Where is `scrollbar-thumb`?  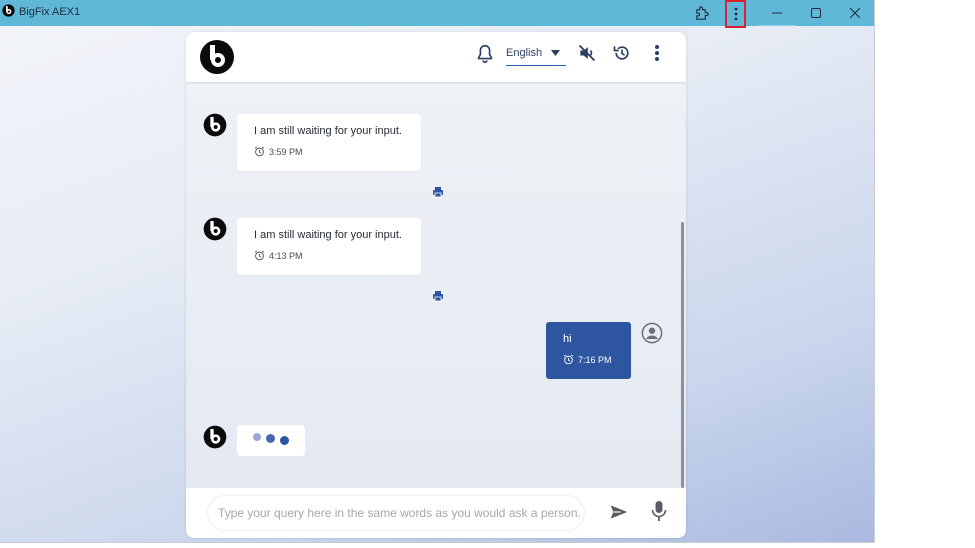 scrollbar-thumb is located at coordinates (682, 355).